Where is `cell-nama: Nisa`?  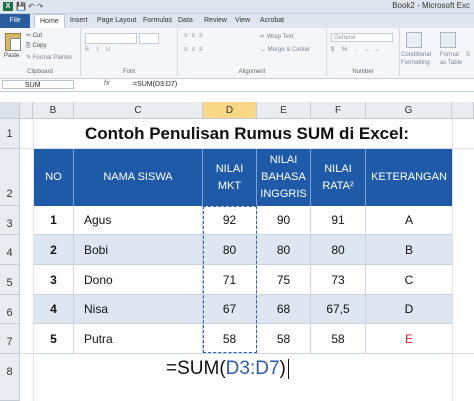
cell-nama: Nisa is located at coordinates (138, 309).